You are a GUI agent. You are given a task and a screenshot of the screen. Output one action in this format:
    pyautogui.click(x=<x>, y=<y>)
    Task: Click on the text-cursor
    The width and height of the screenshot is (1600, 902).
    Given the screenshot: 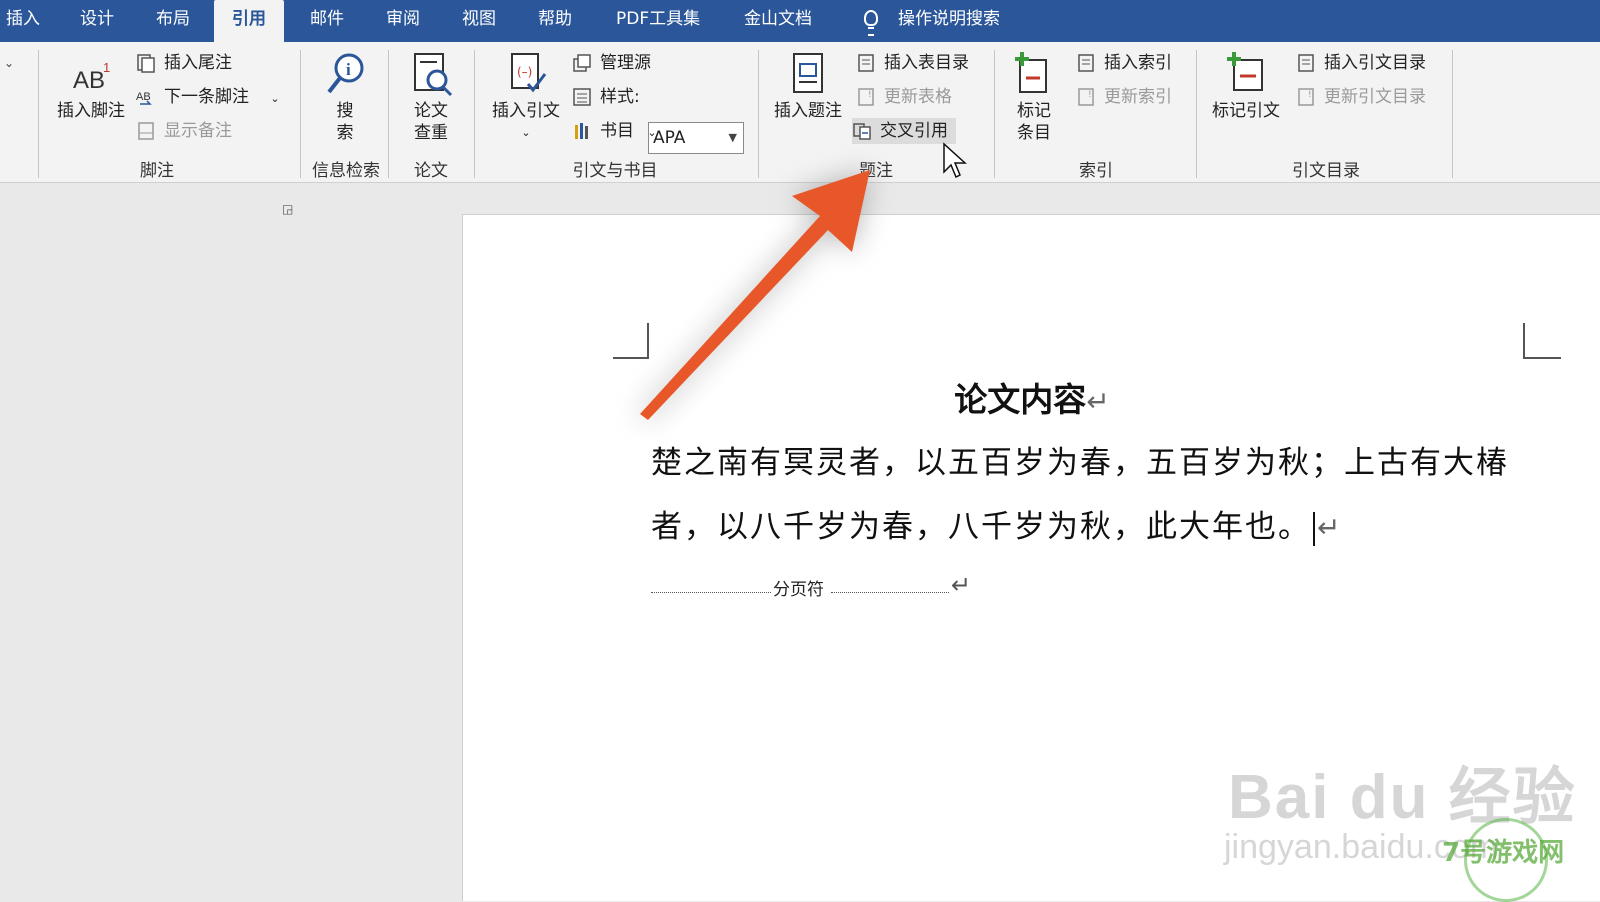 What is the action you would take?
    pyautogui.click(x=1314, y=528)
    